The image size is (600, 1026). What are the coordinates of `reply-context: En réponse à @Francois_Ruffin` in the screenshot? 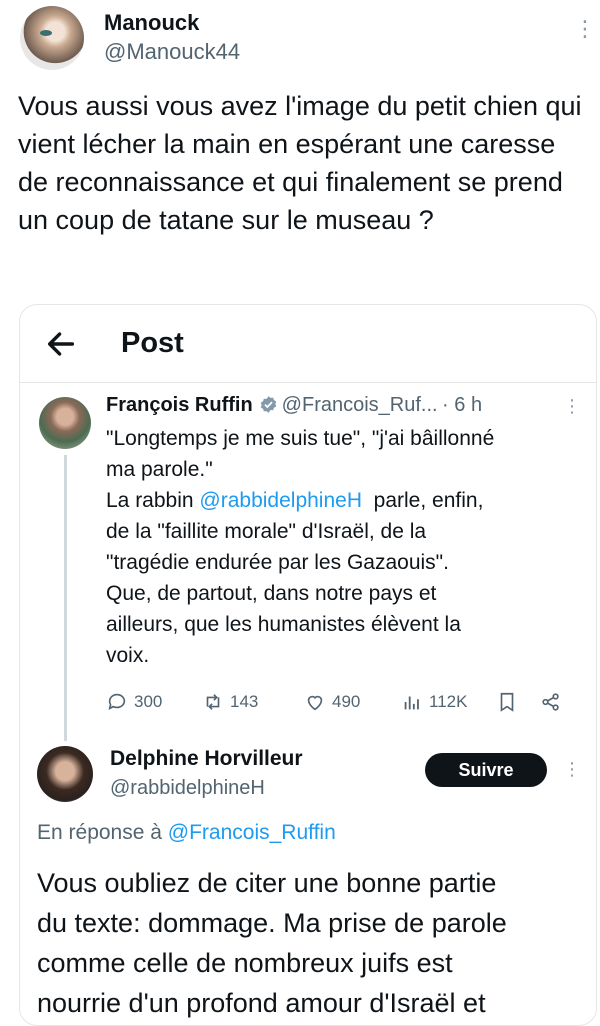 It's located at (186, 833).